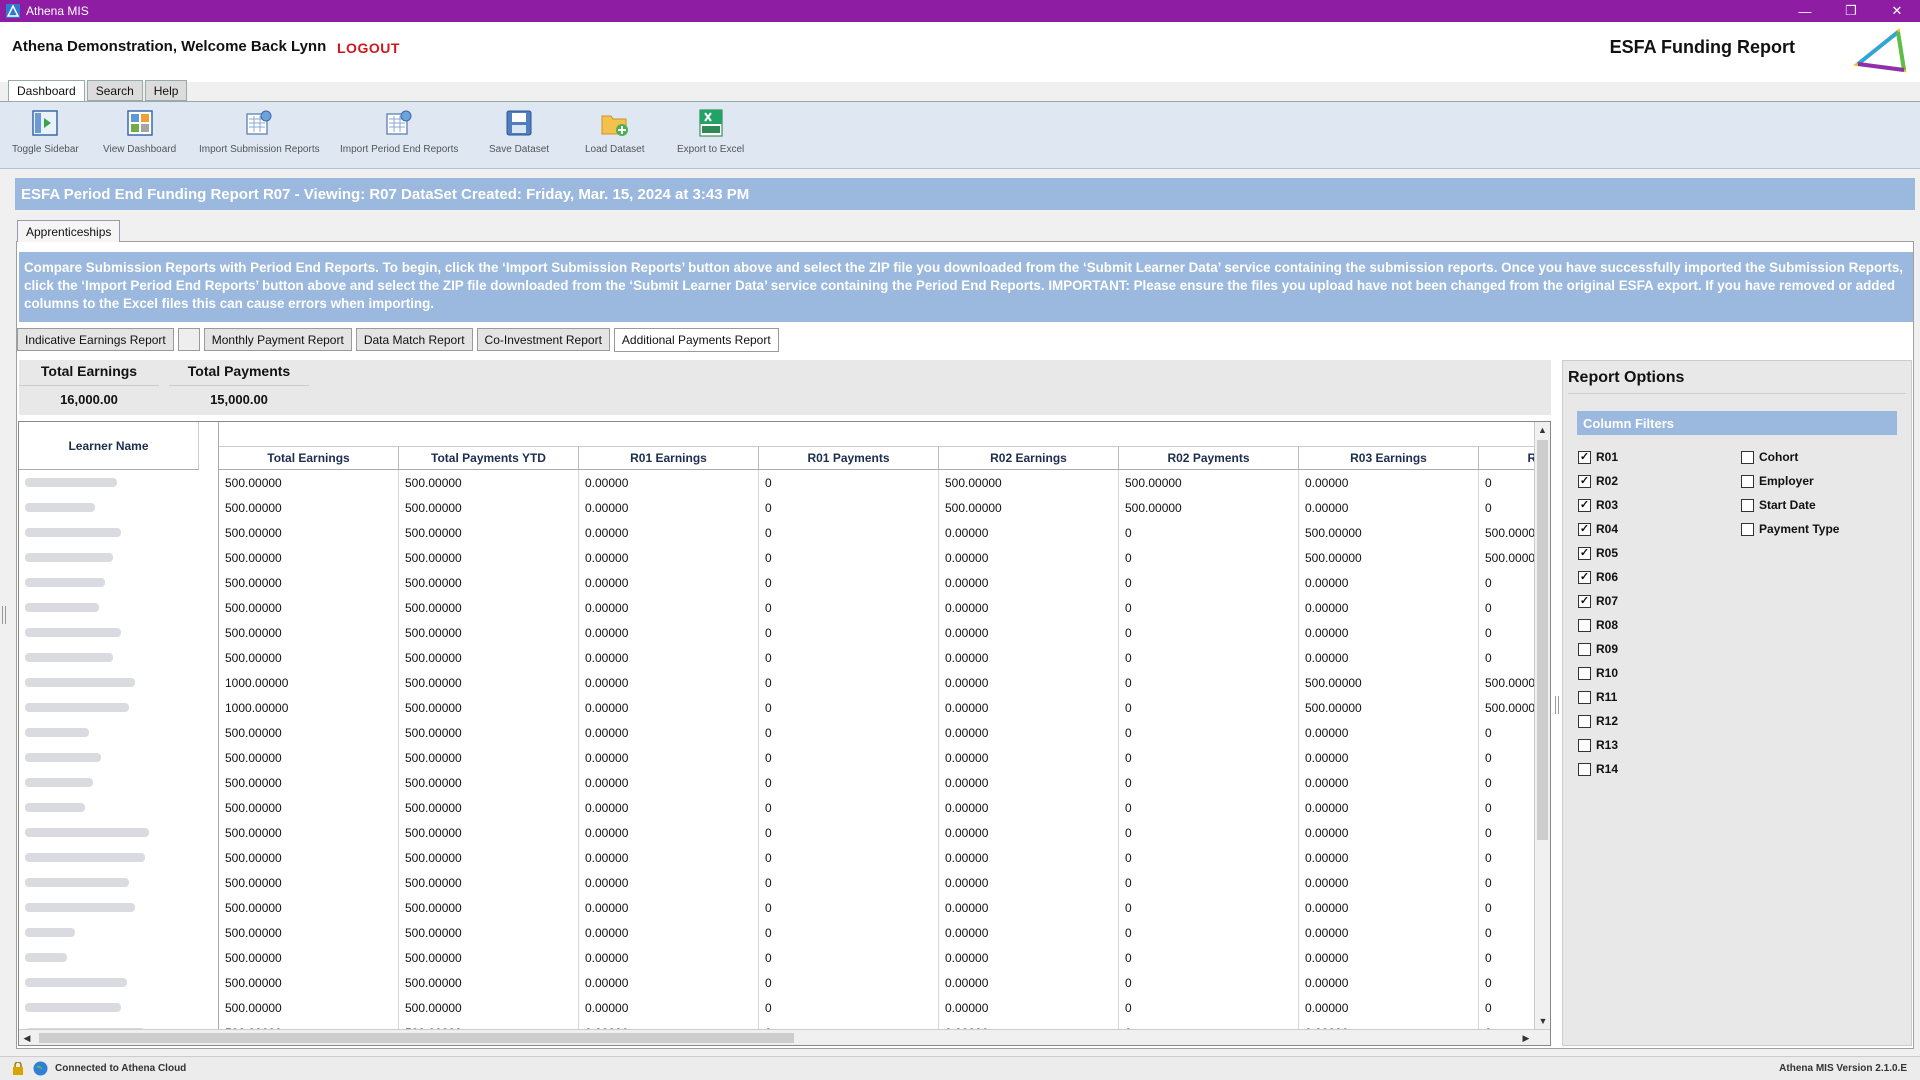  What do you see at coordinates (1029, 458) in the screenshot?
I see `column-header: R02 Earnings` at bounding box center [1029, 458].